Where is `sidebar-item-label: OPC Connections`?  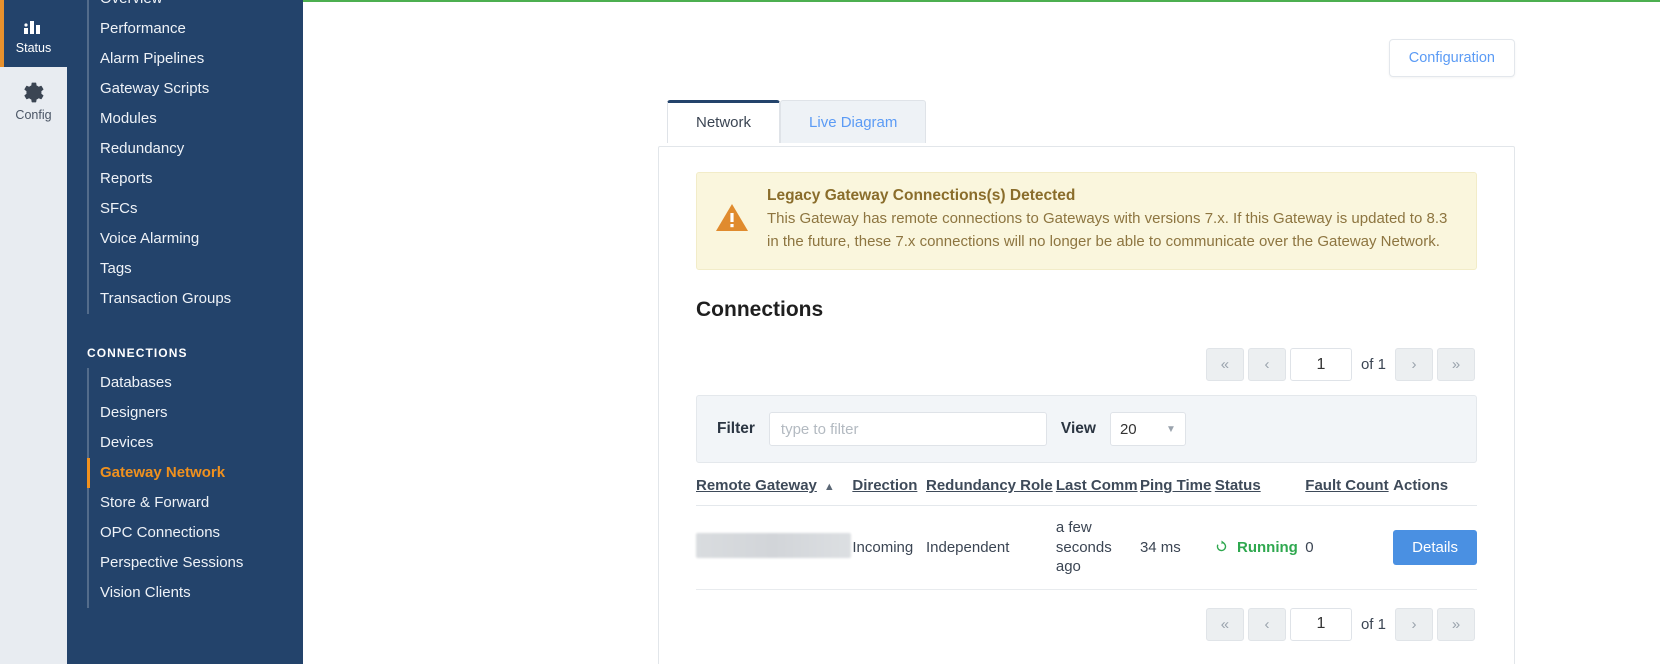 sidebar-item-label: OPC Connections is located at coordinates (160, 532).